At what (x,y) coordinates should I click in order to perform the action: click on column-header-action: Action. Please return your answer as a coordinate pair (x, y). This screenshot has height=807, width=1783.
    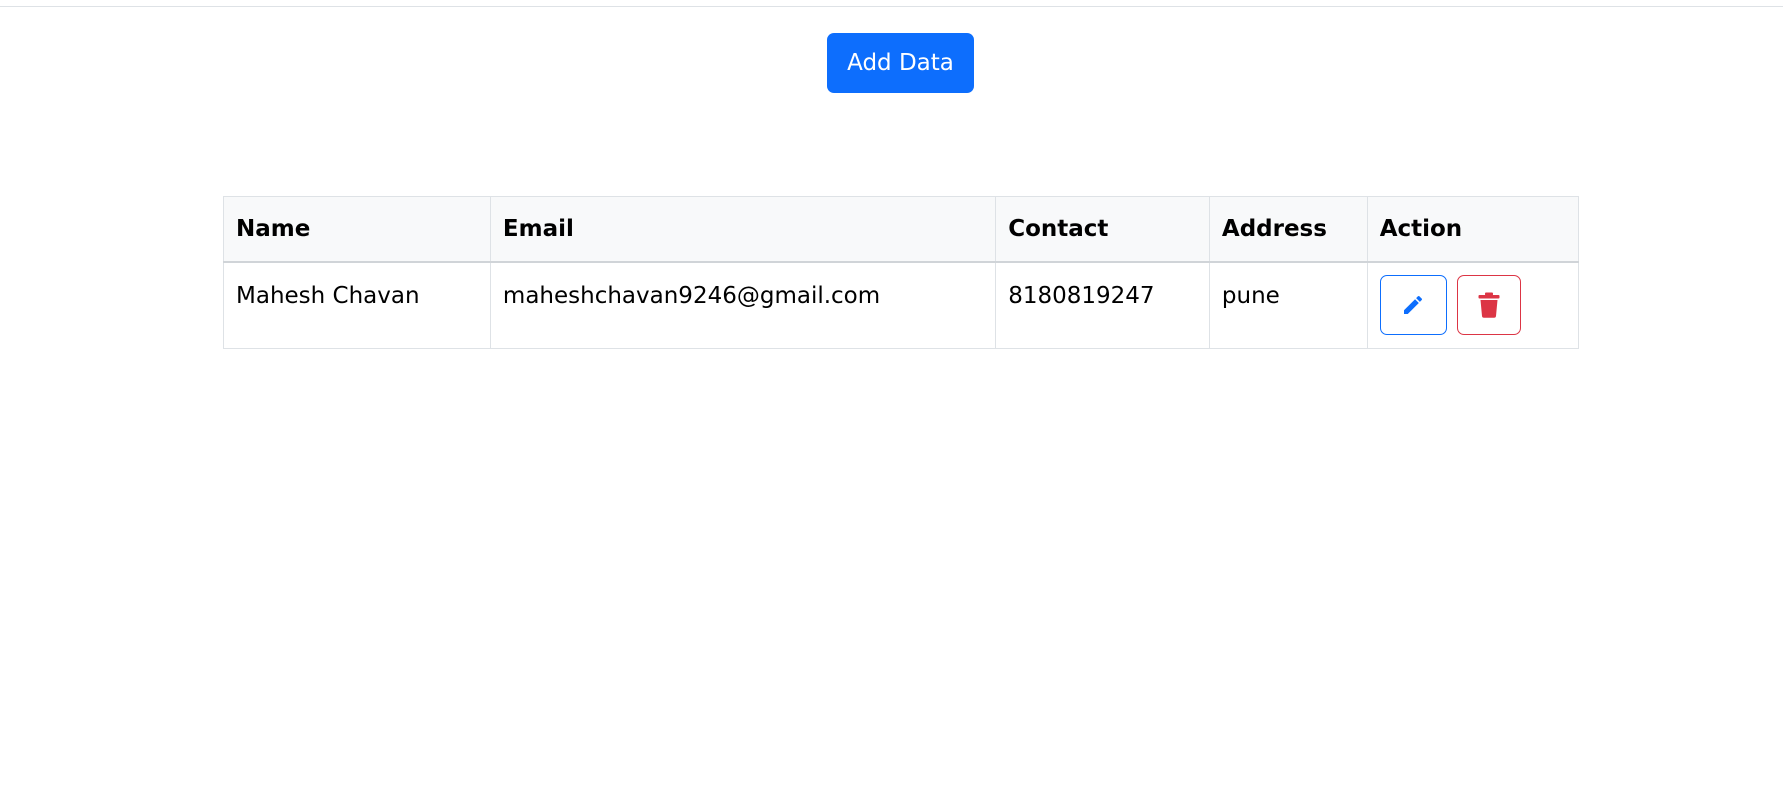
    Looking at the image, I should click on (1473, 229).